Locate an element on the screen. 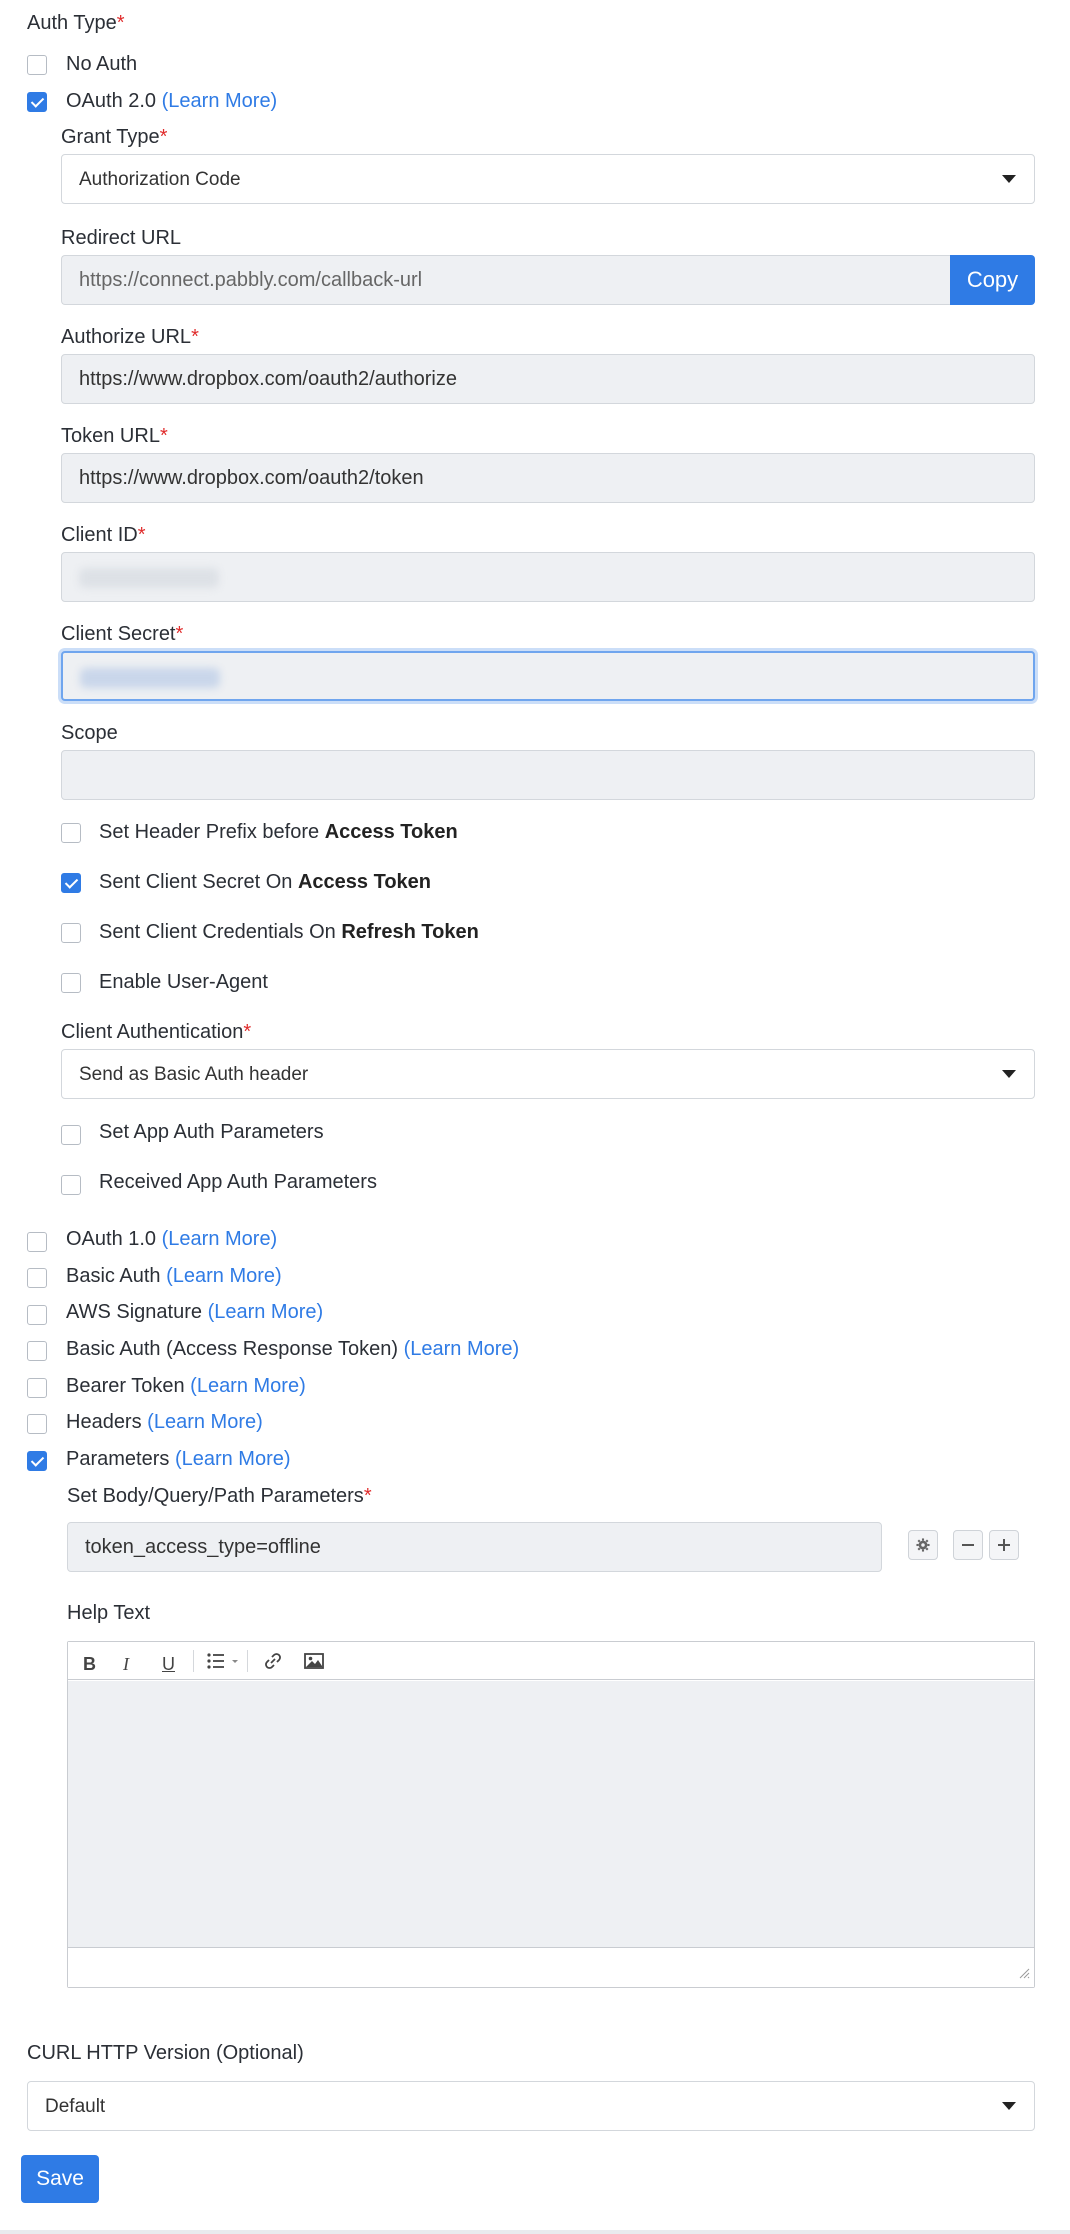  parameters-label: Parameters (Learn More) is located at coordinates (178, 1459).